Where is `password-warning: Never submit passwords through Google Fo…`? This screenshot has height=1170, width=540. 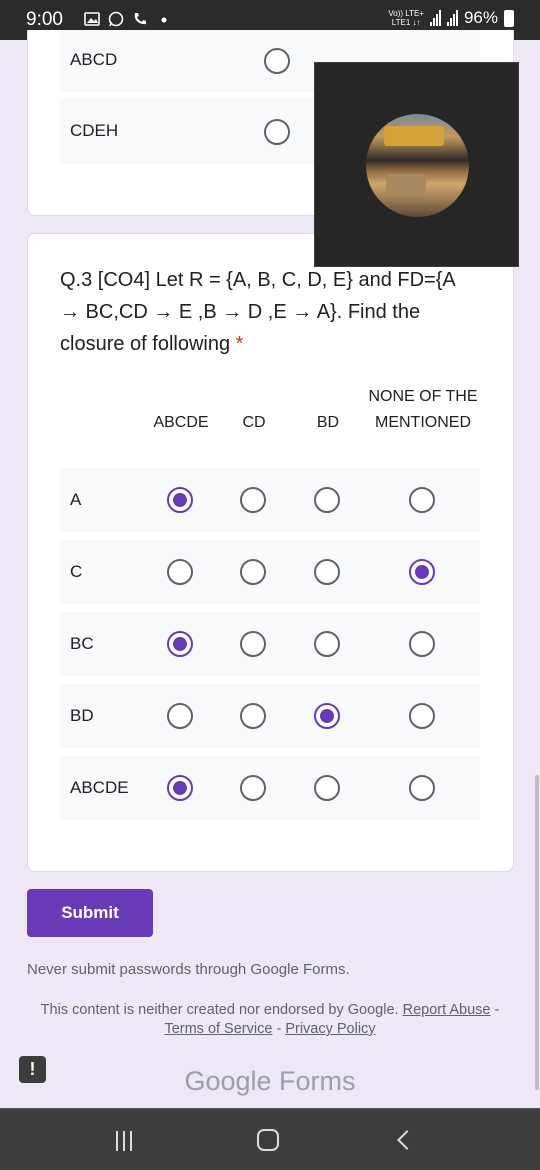
password-warning: Never submit passwords through Google Fo… is located at coordinates (188, 969).